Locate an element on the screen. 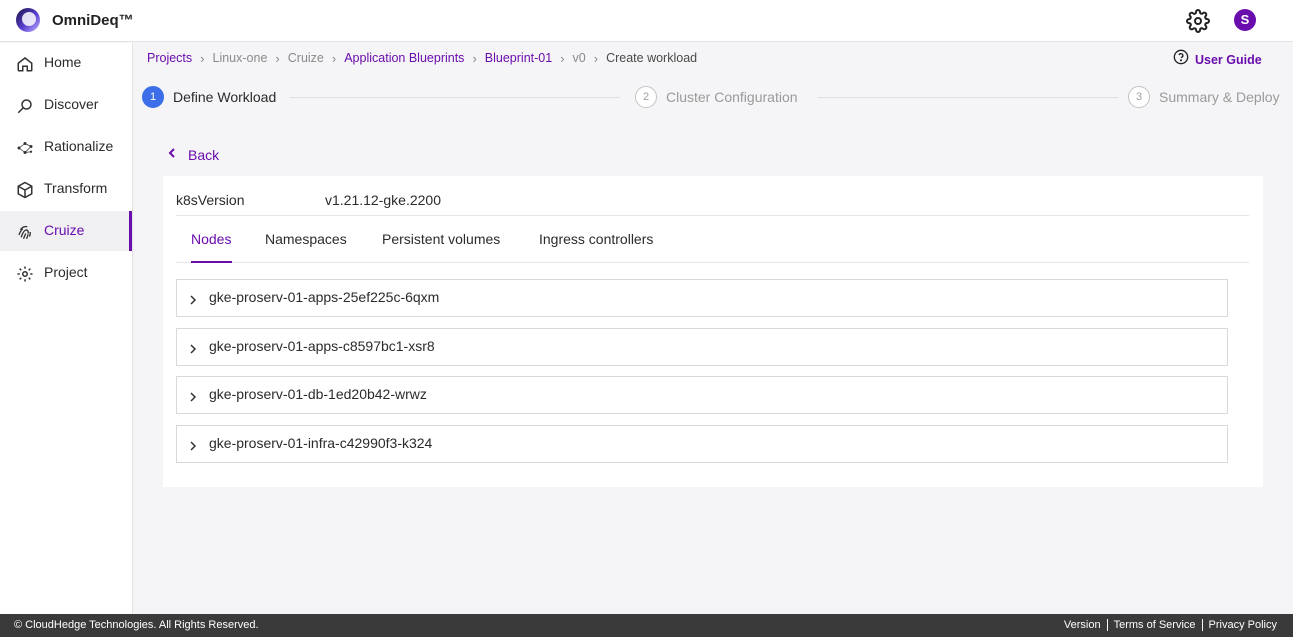 This screenshot has width=1293, height=637. footer-links: Version Terms of Service Privacy Policy is located at coordinates (1167, 625).